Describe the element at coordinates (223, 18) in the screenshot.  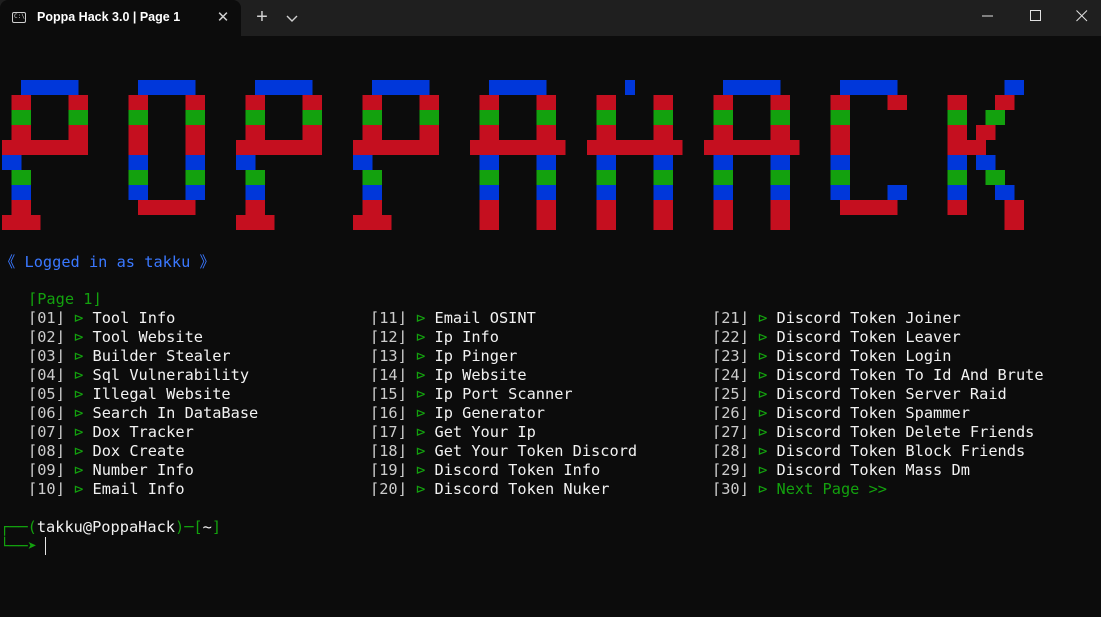
I see `close-tab-button: ✕` at that location.